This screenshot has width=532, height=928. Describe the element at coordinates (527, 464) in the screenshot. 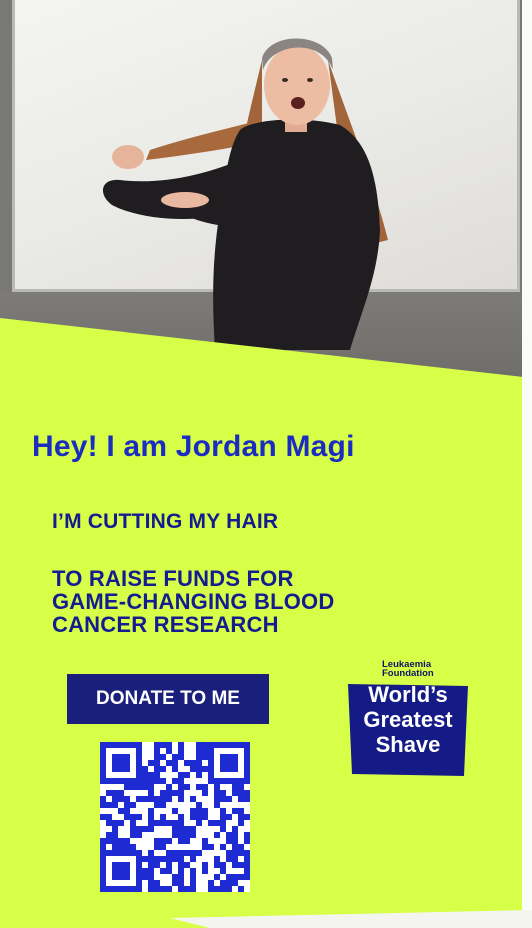

I see `edge-stripe` at that location.